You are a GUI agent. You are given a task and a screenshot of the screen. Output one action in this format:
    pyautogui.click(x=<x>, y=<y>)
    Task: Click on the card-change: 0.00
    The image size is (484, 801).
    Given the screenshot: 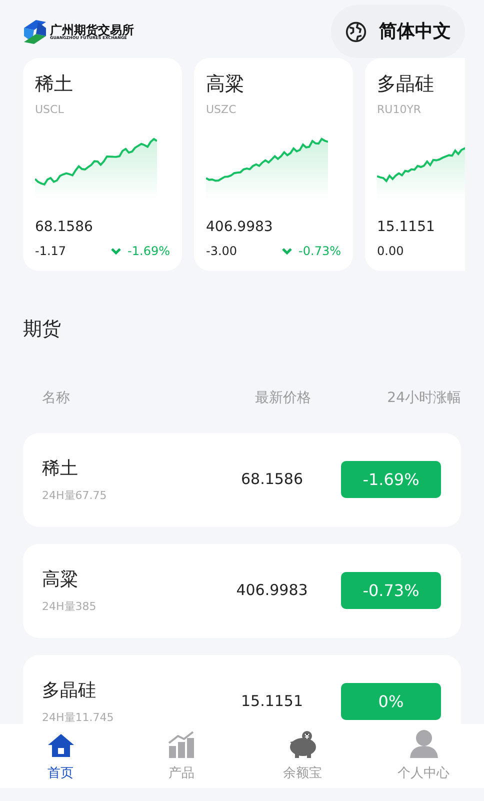 What is the action you would take?
    pyautogui.click(x=390, y=251)
    